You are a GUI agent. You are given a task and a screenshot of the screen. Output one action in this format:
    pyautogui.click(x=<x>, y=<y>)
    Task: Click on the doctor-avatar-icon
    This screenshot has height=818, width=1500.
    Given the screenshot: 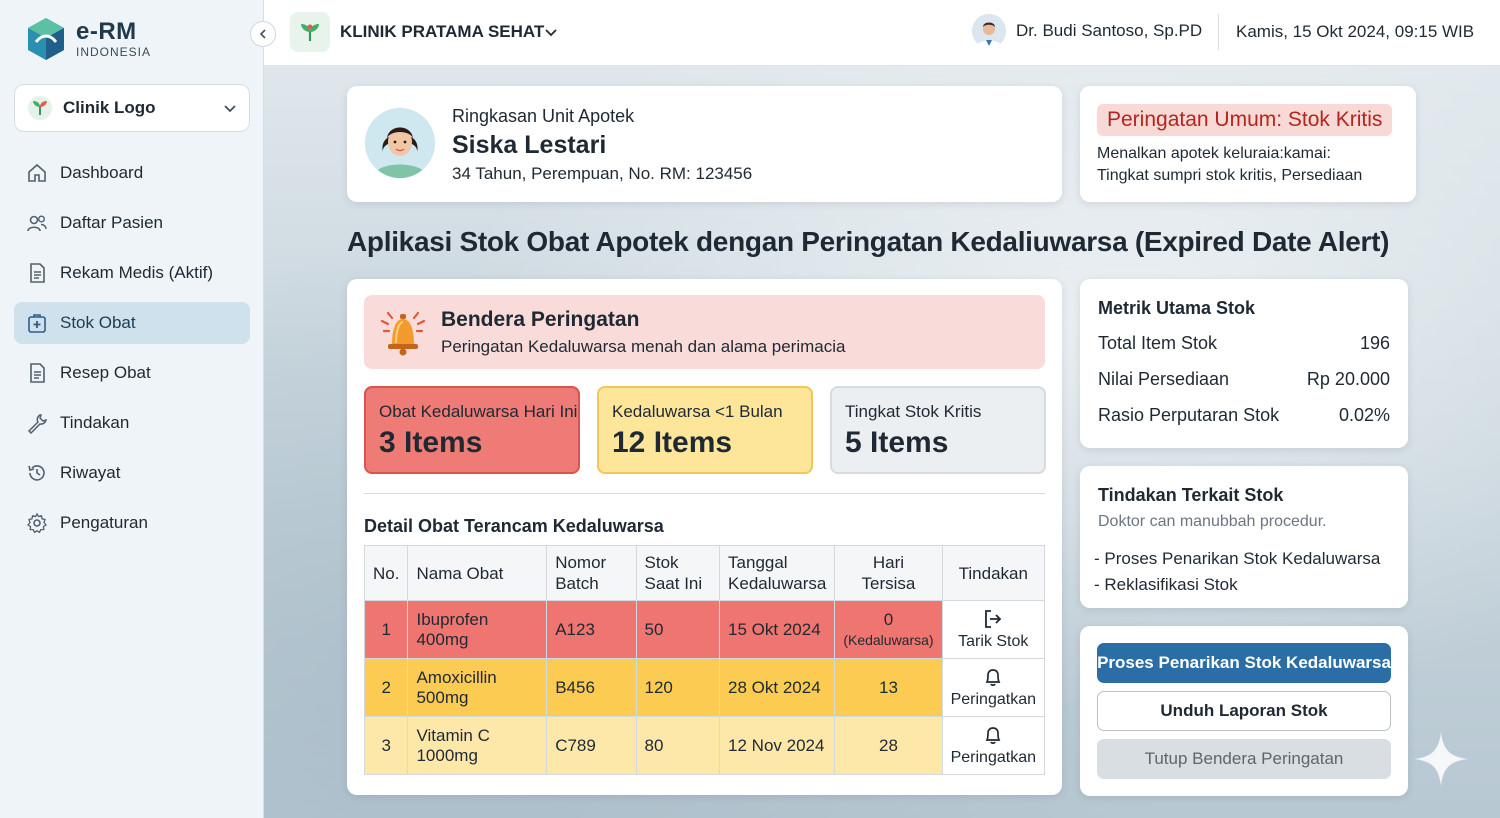 What is the action you would take?
    pyautogui.click(x=989, y=31)
    